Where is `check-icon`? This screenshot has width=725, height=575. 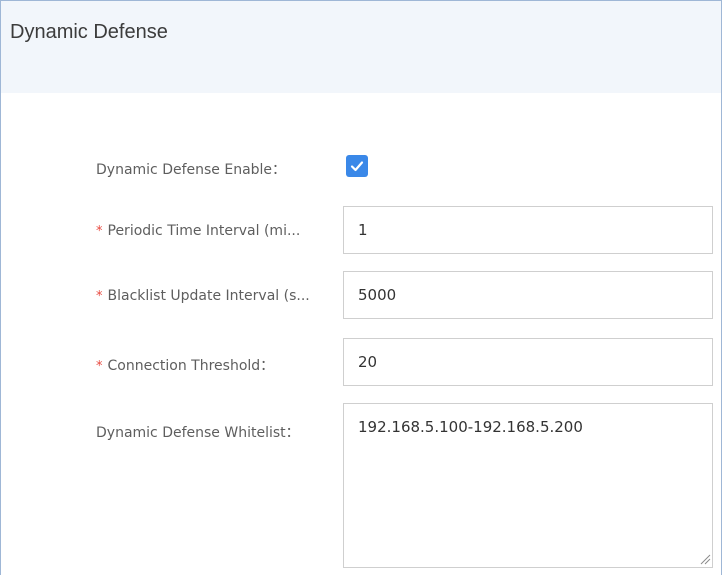
check-icon is located at coordinates (357, 166).